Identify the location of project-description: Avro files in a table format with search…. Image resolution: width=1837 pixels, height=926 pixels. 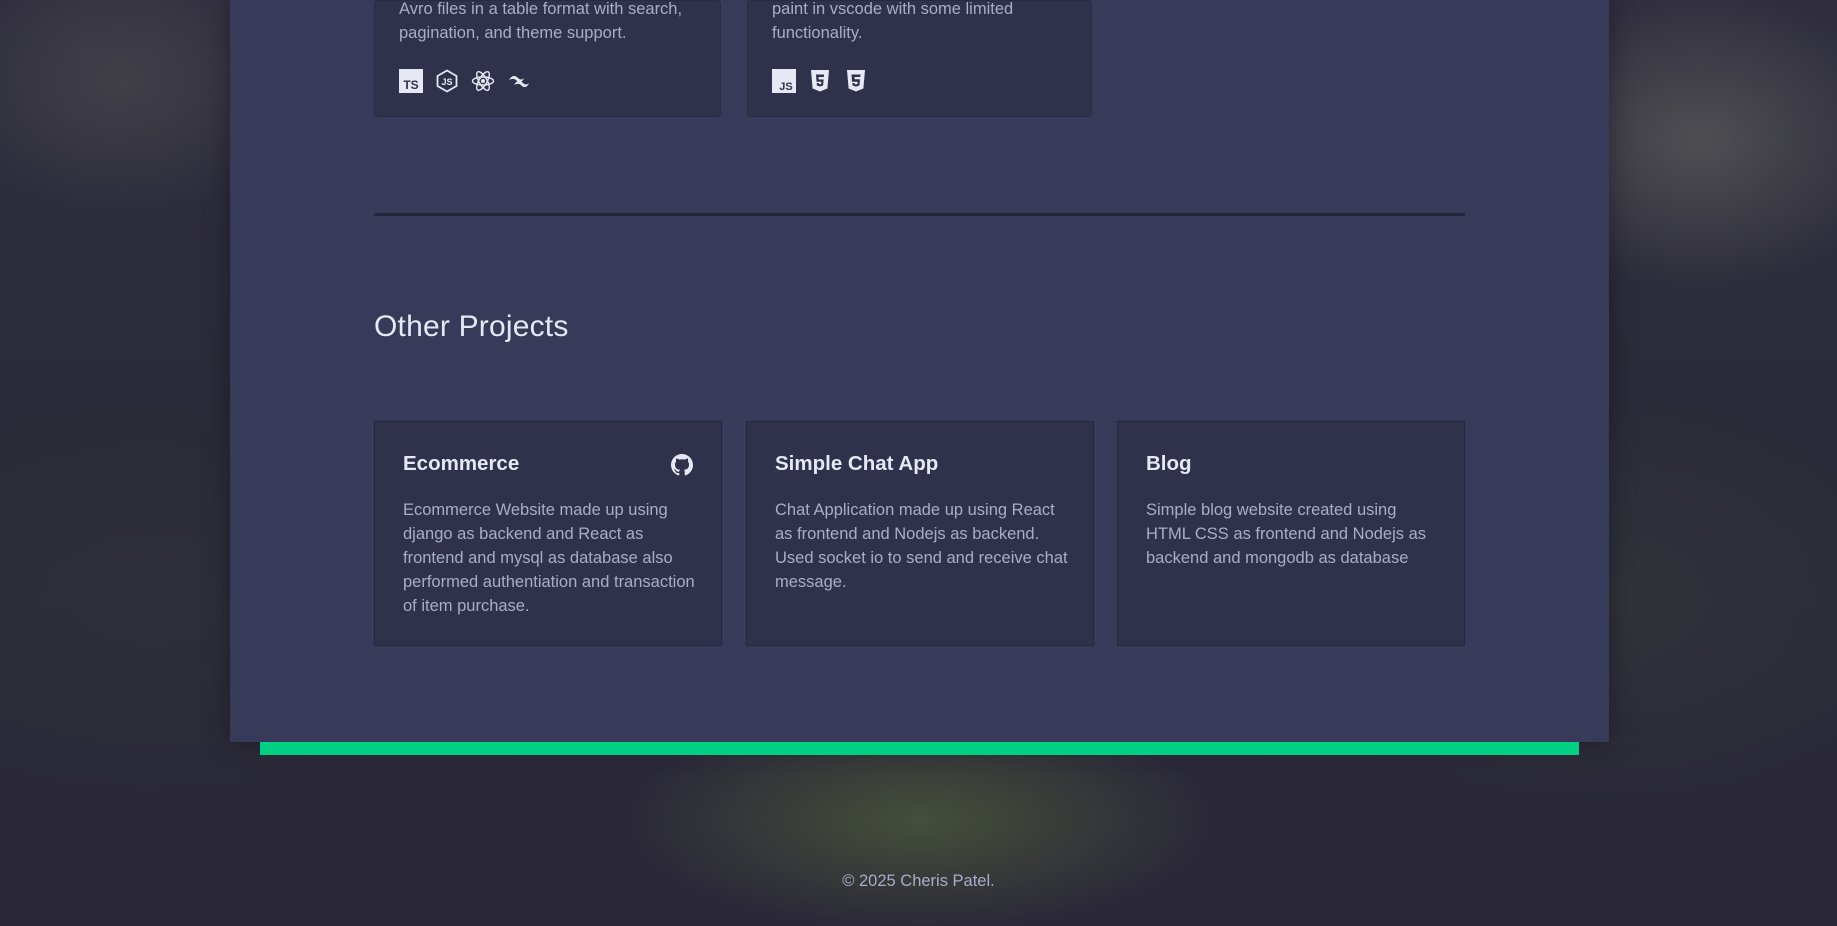
(541, 21).